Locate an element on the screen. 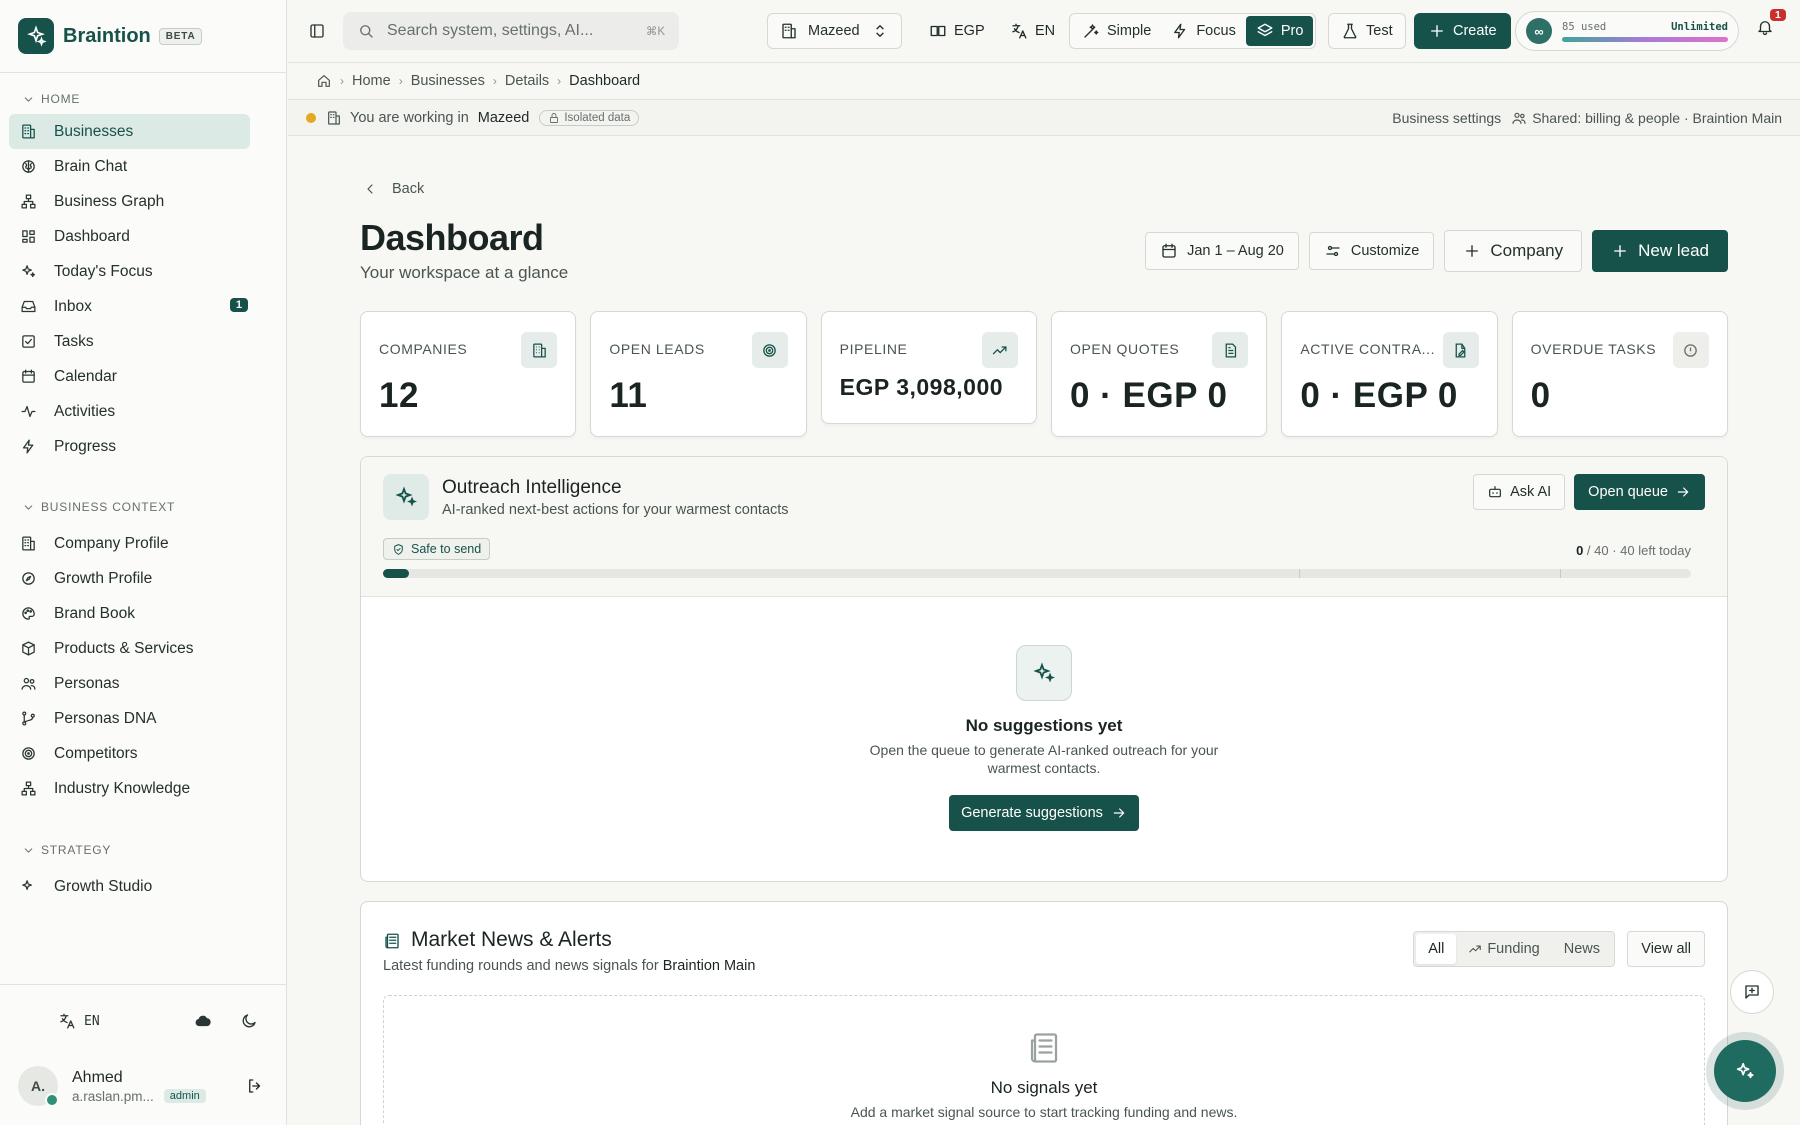 The width and height of the screenshot is (1800, 1125). filter-funding: Funding is located at coordinates (1503, 949).